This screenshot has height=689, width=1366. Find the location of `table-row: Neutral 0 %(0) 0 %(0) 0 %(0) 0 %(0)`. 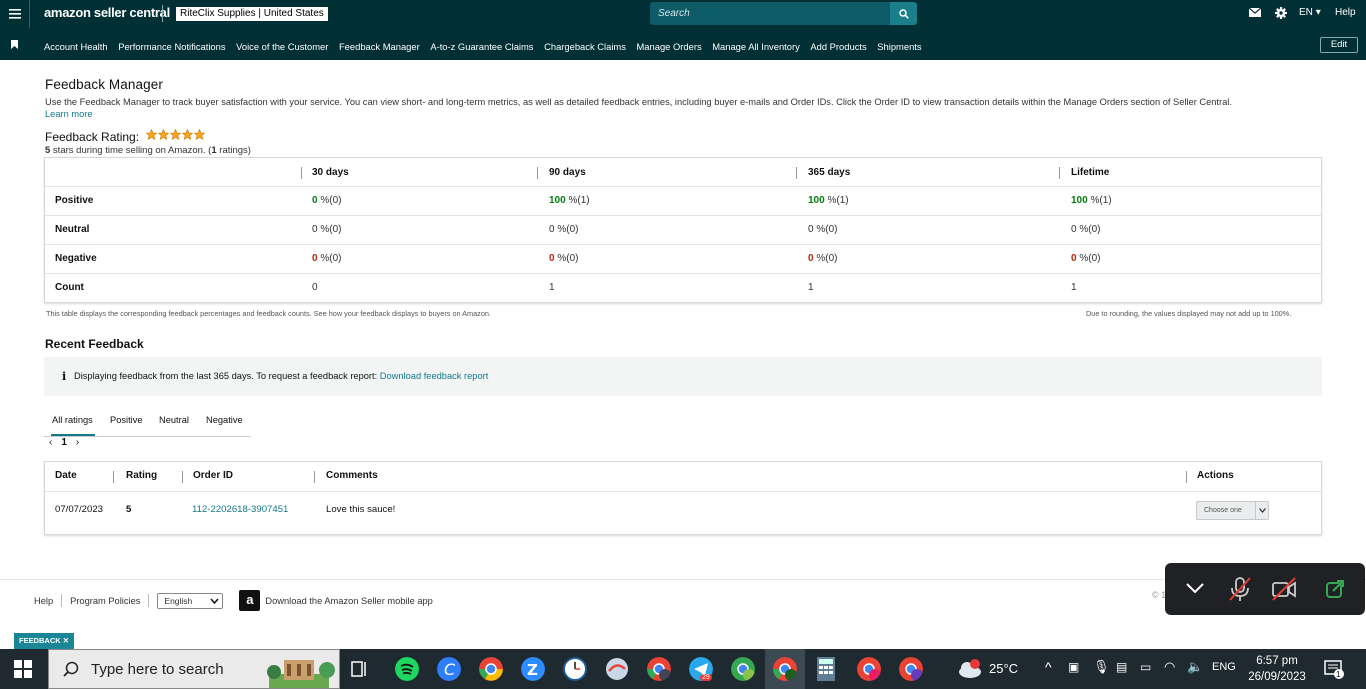

table-row: Neutral 0 %(0) 0 %(0) 0 %(0) 0 %(0) is located at coordinates (683, 229).